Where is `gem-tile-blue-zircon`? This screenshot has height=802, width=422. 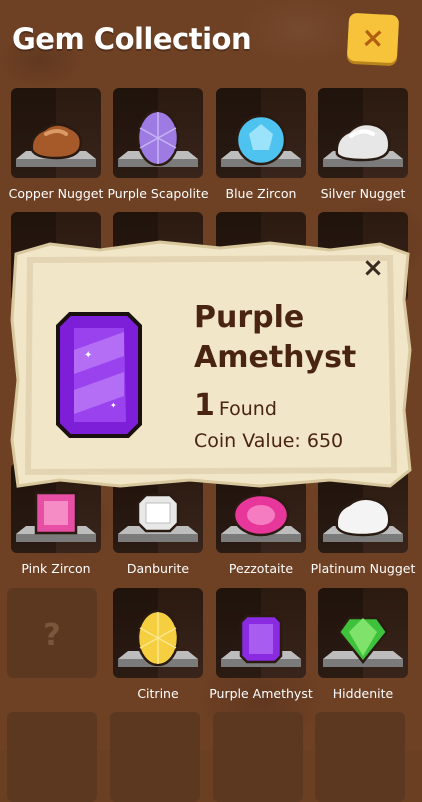
gem-tile-blue-zircon is located at coordinates (261, 133).